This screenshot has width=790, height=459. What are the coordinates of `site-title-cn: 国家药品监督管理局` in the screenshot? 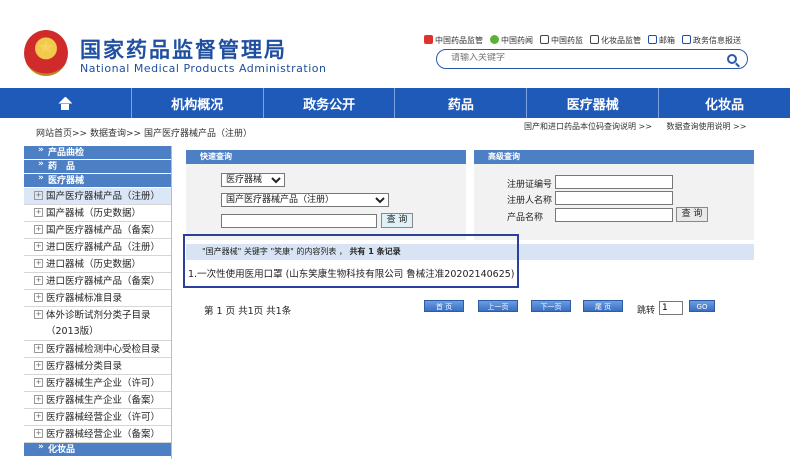 It's located at (183, 49).